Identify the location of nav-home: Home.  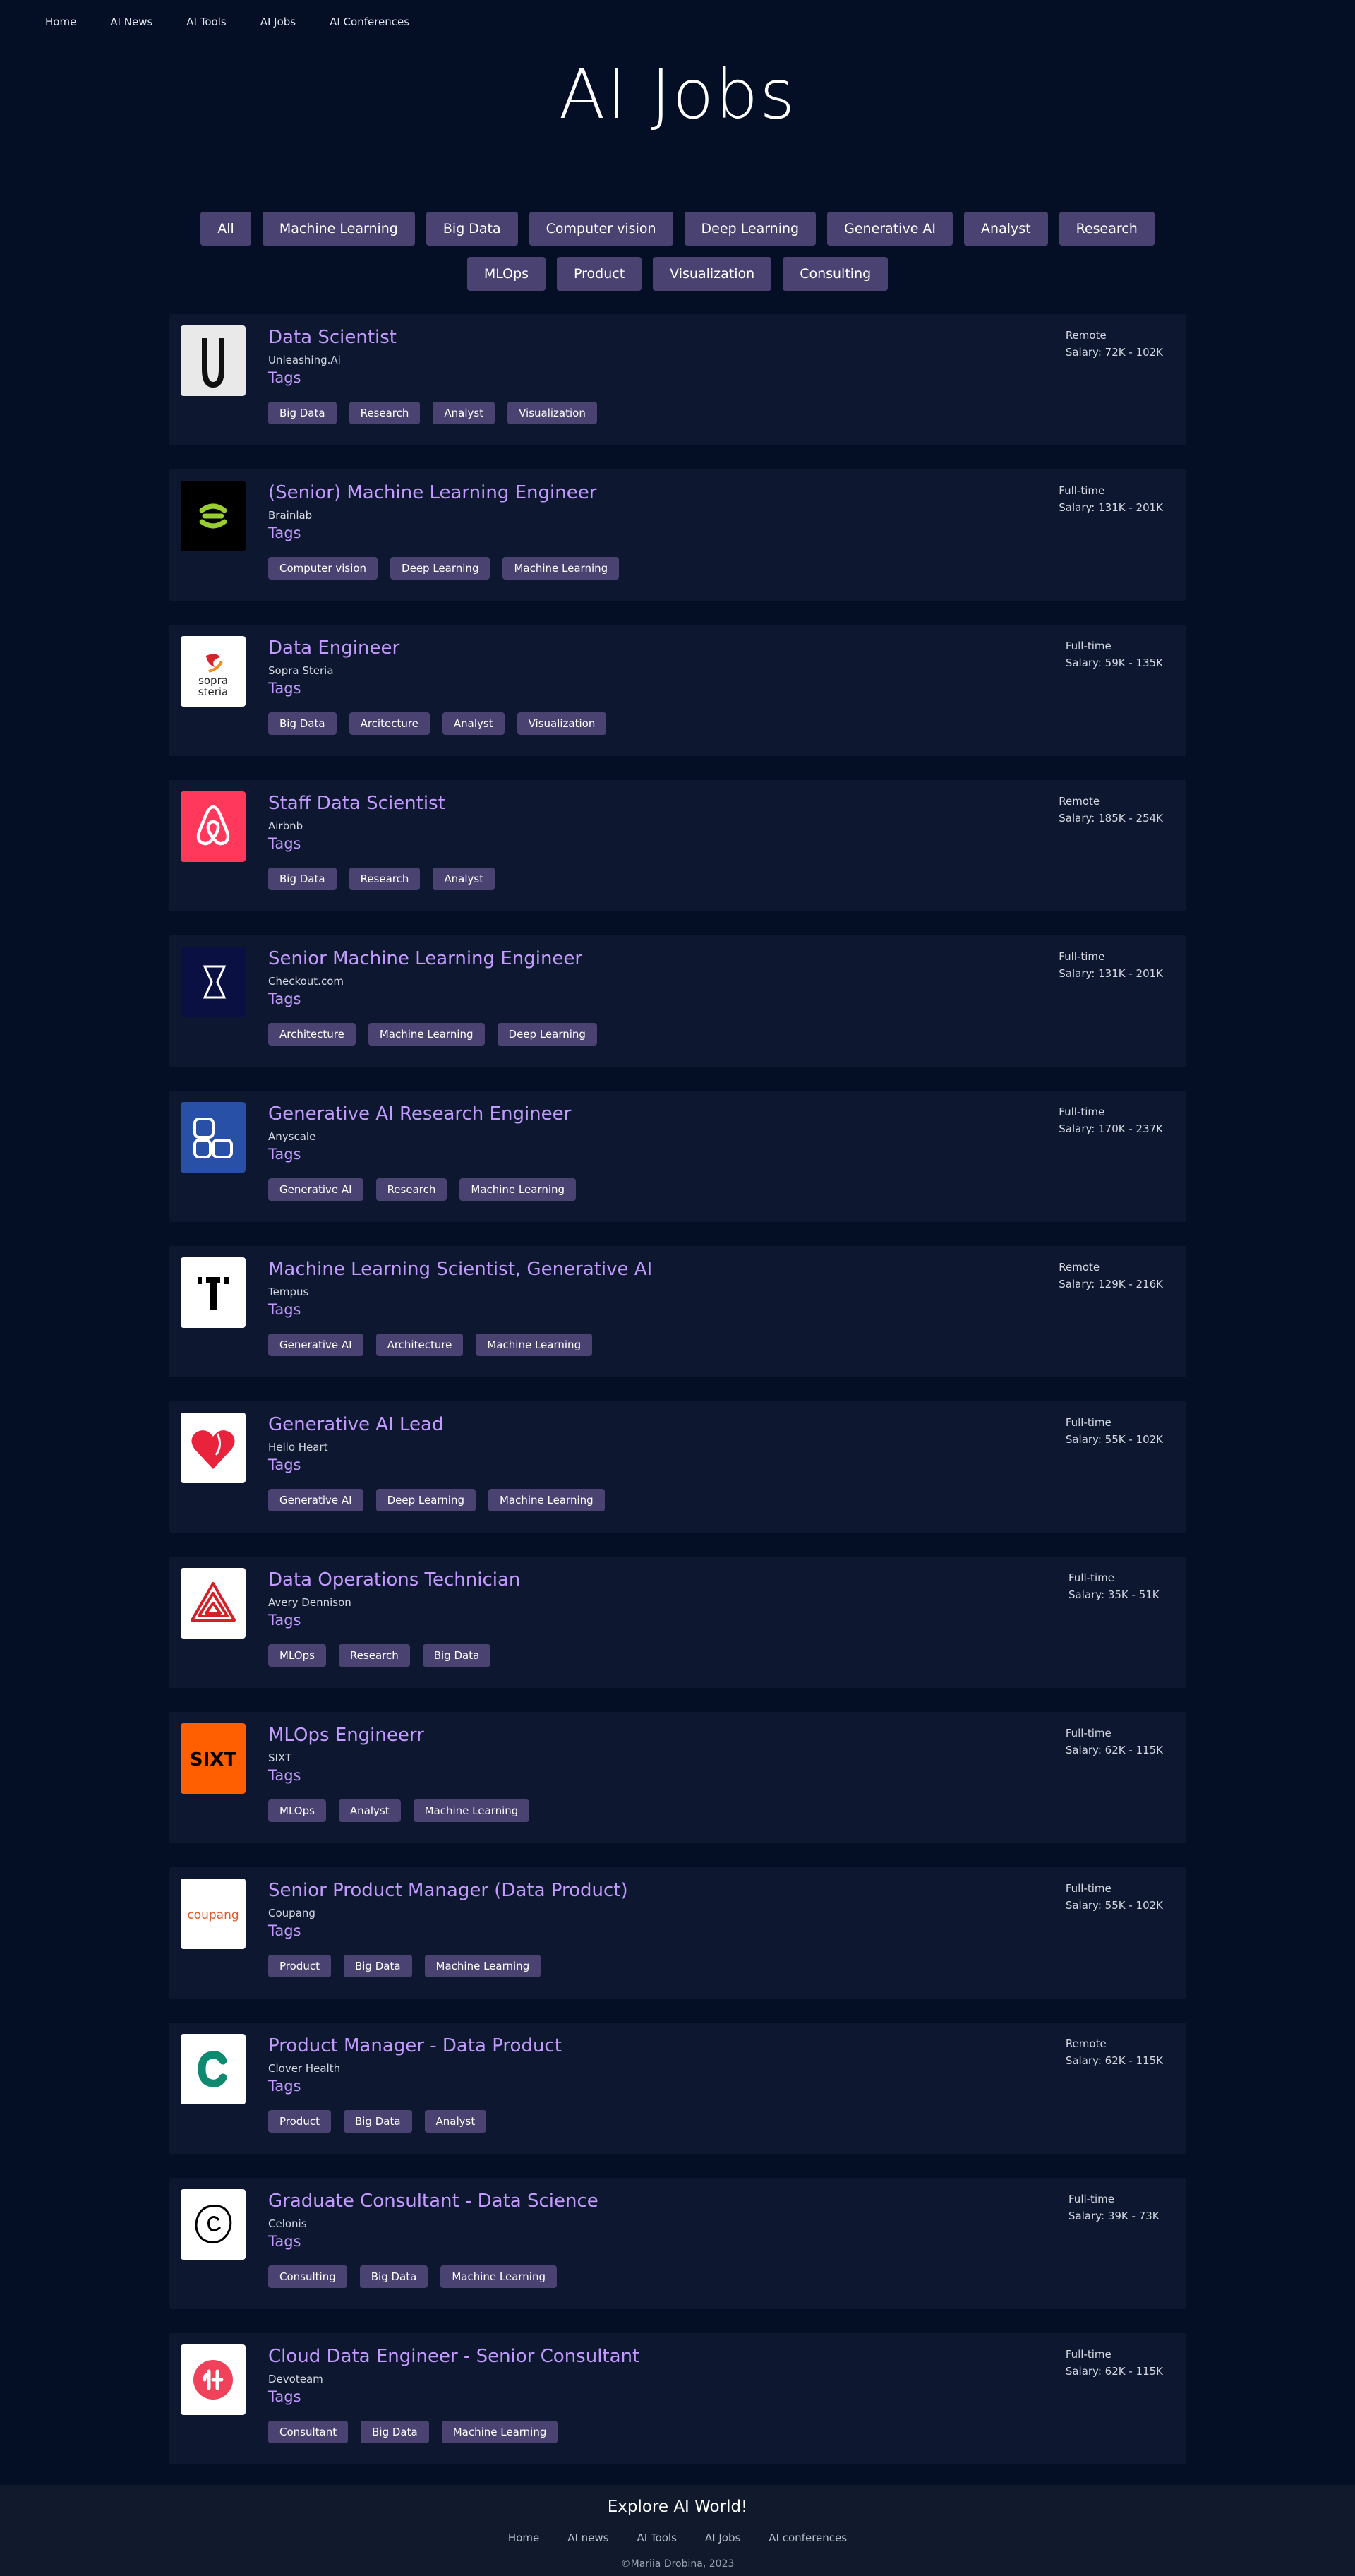
(60, 22).